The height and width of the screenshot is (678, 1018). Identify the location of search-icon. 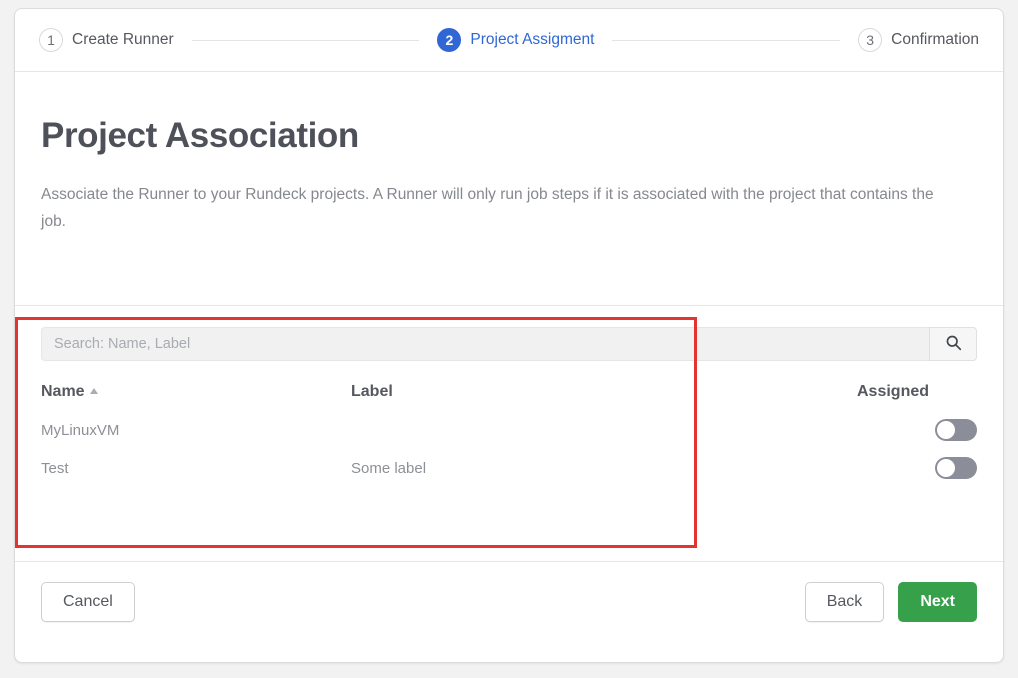
(953, 344).